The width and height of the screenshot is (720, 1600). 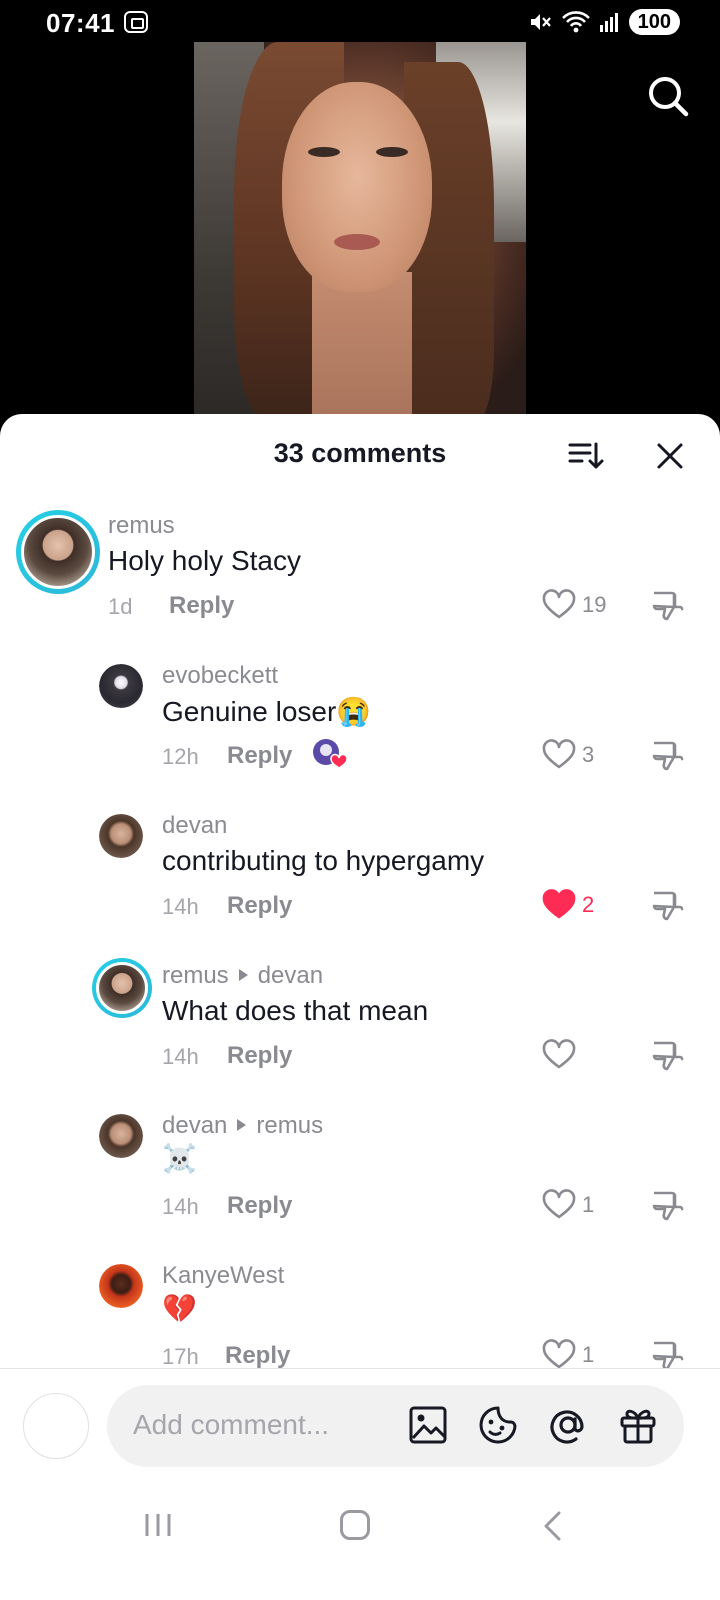 I want to click on like-count: 1, so click(x=588, y=1204).